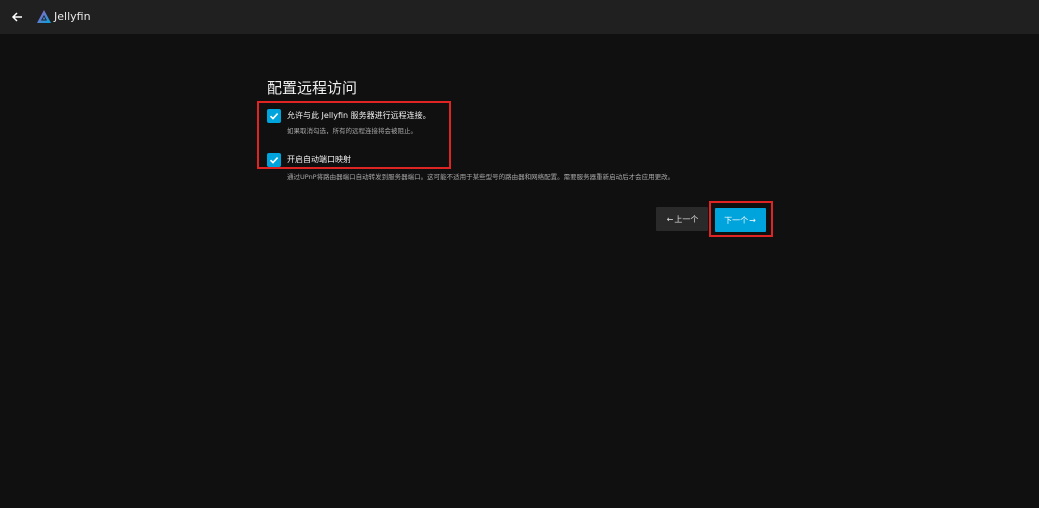  What do you see at coordinates (72, 16) in the screenshot?
I see `brand-name: Jellyfin` at bounding box center [72, 16].